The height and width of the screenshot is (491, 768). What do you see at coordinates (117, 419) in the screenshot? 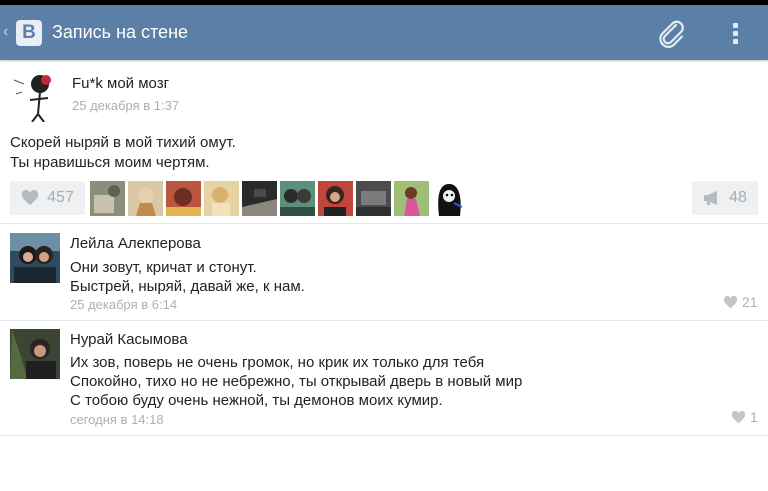
I see `comment-timestamp: сегодня в 14:18` at bounding box center [117, 419].